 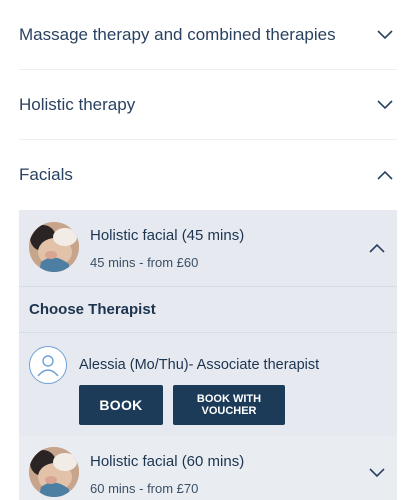 What do you see at coordinates (199, 365) in the screenshot?
I see `therapist-name: Alessia (Mo/Thu)- Associate therapist` at bounding box center [199, 365].